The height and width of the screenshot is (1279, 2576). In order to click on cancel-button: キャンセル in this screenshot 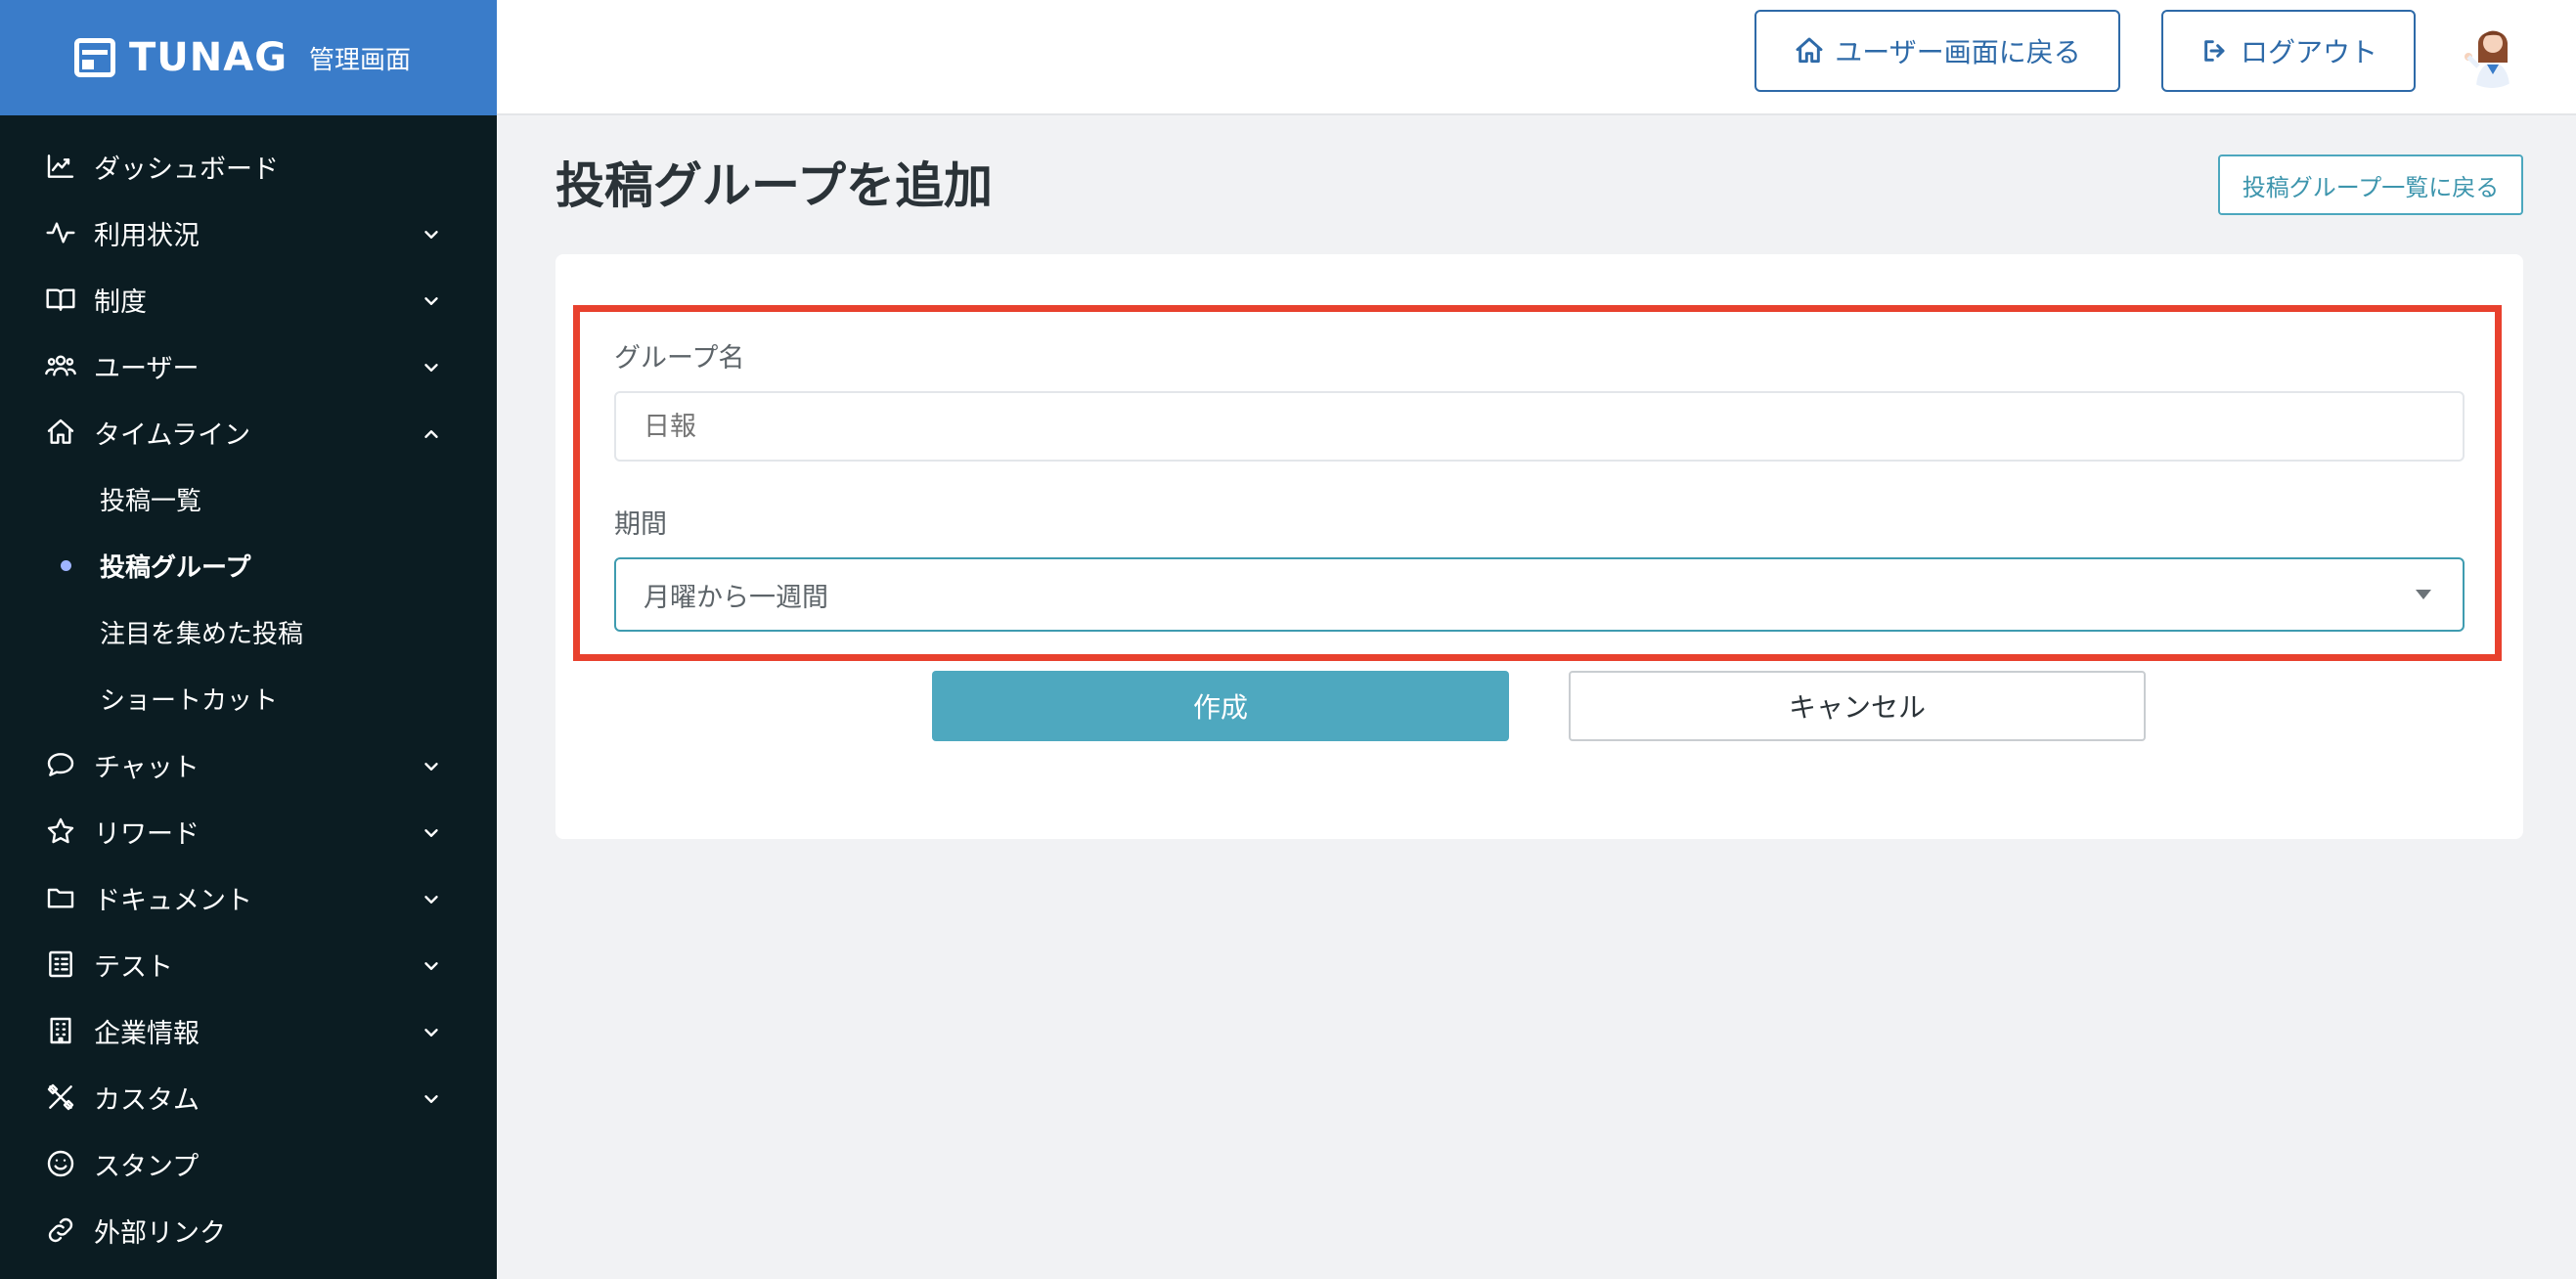, I will do `click(1857, 706)`.